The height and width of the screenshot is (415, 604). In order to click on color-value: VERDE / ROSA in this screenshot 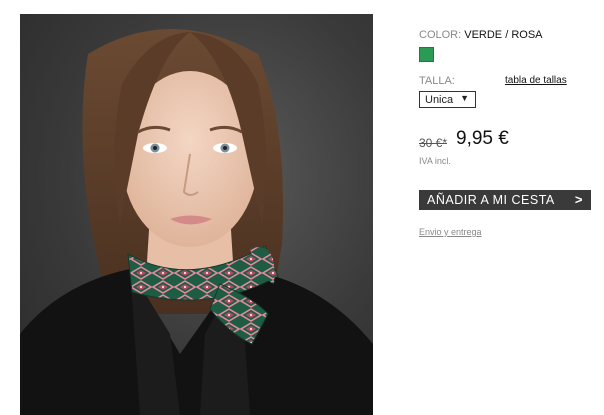, I will do `click(503, 35)`.